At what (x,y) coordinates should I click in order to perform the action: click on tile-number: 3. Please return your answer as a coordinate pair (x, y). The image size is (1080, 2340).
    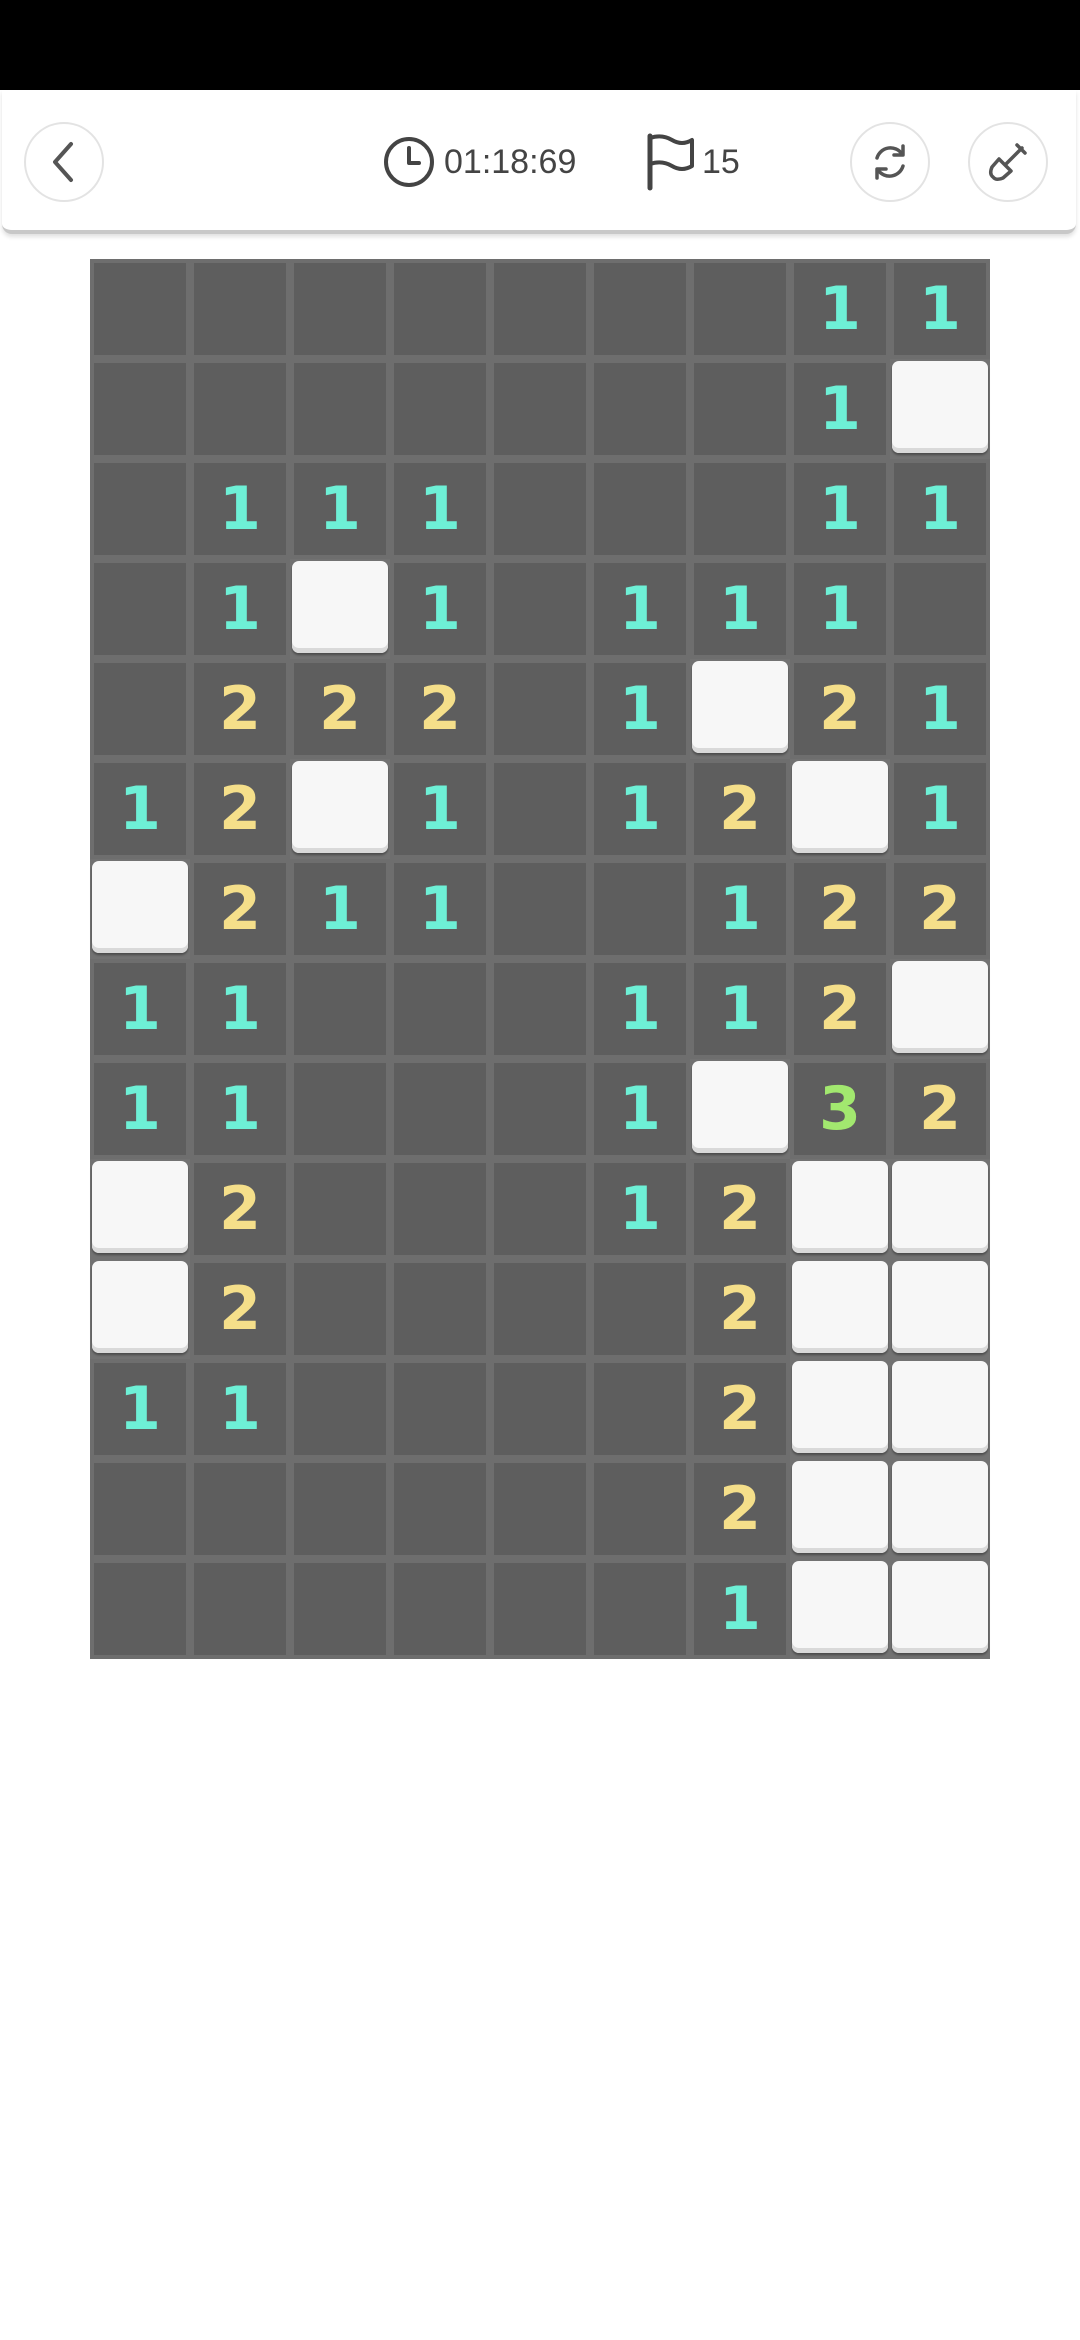
    Looking at the image, I should click on (840, 1109).